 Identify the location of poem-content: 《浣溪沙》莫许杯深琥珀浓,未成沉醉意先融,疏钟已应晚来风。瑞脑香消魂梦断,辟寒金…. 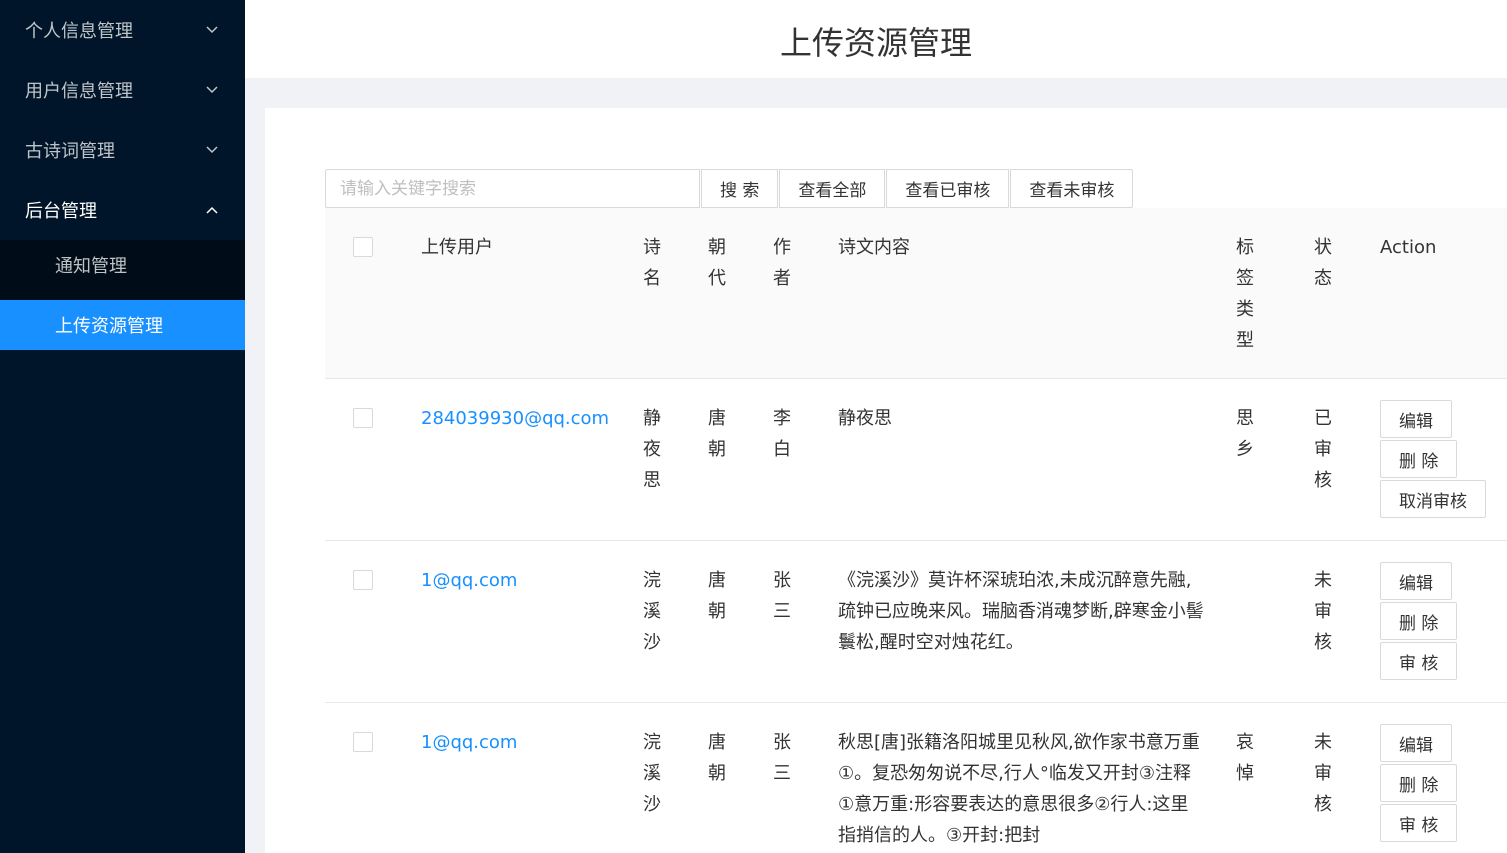
(1021, 611).